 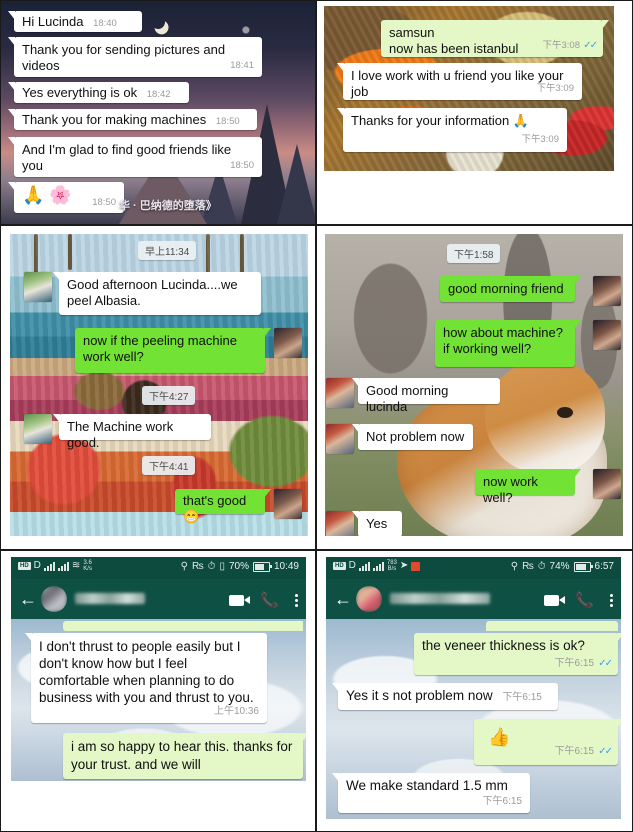 I want to click on message-time: 18:40, so click(x=105, y=23).